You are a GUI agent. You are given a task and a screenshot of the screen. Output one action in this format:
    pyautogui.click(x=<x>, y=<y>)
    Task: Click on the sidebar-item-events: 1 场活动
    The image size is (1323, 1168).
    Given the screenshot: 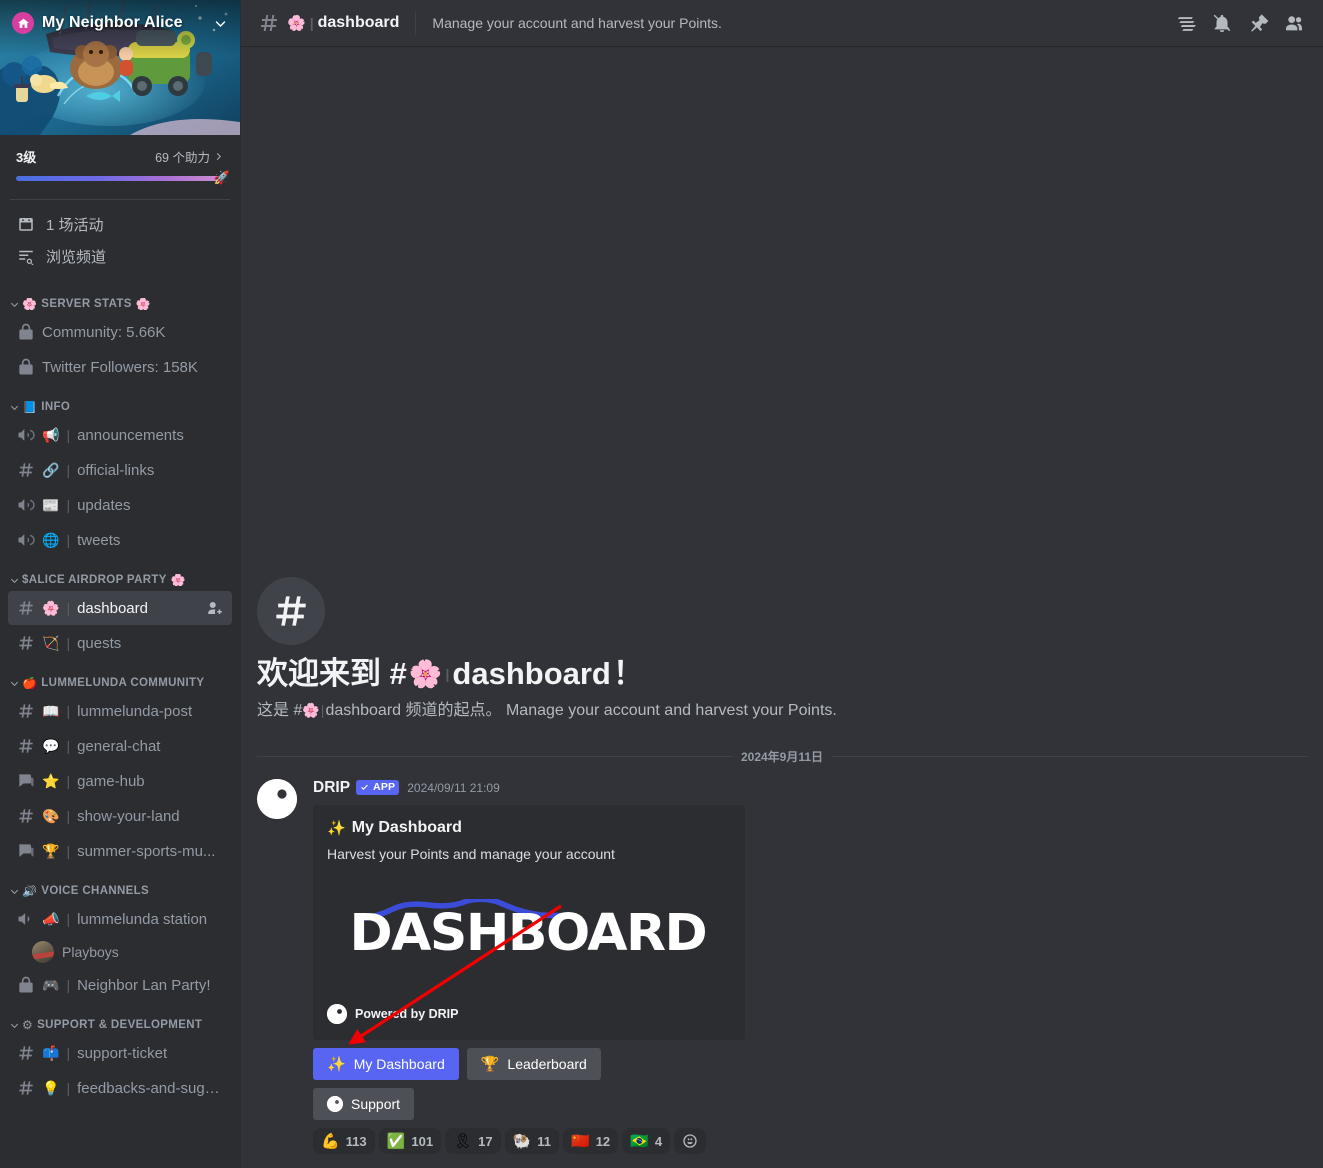 What is the action you would take?
    pyautogui.click(x=120, y=224)
    